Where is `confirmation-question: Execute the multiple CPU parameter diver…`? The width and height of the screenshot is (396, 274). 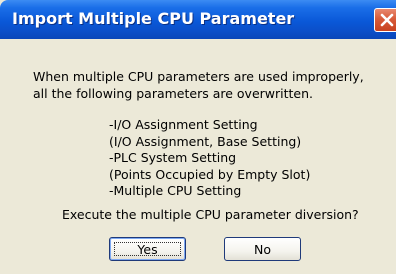 confirmation-question: Execute the multiple CPU parameter diver… is located at coordinates (210, 214).